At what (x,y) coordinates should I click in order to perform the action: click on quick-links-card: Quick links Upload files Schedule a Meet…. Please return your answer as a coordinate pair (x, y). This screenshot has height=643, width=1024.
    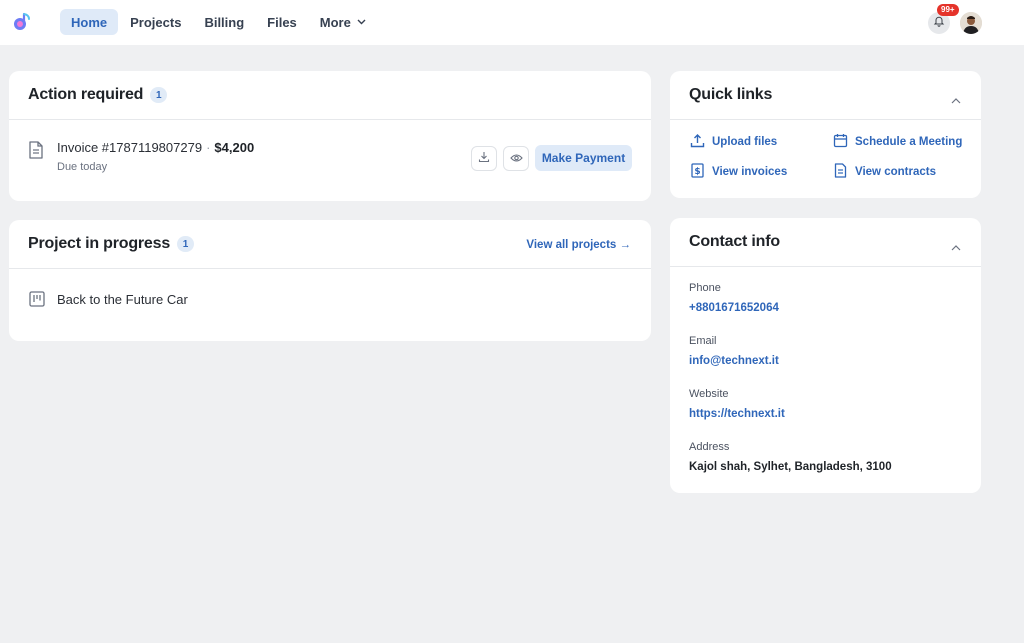
    Looking at the image, I should click on (825, 134).